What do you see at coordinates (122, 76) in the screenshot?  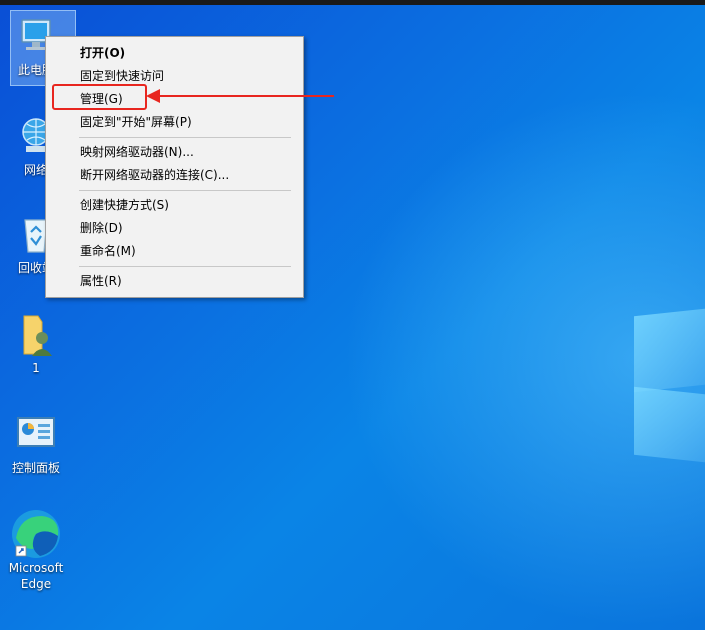 I see `menu-item-pin-quick-access: 固定到快速访问` at bounding box center [122, 76].